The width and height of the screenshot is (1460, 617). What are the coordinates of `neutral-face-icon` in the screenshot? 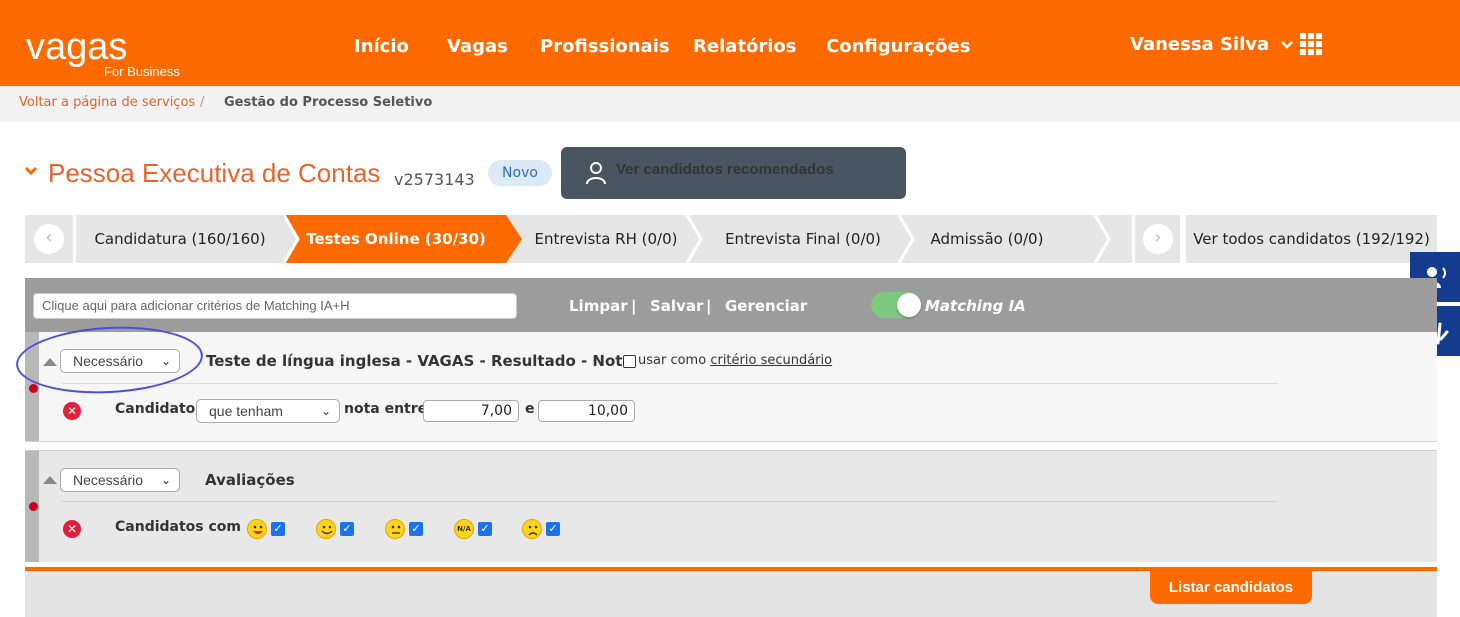 It's located at (395, 529).